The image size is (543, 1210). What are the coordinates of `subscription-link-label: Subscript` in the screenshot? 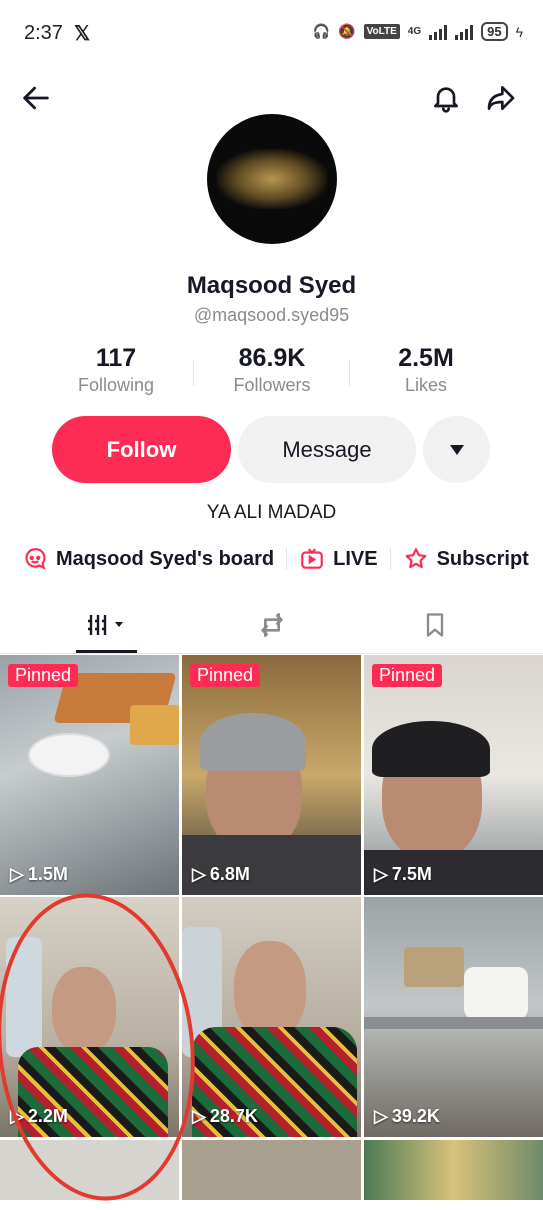 It's located at (482, 558).